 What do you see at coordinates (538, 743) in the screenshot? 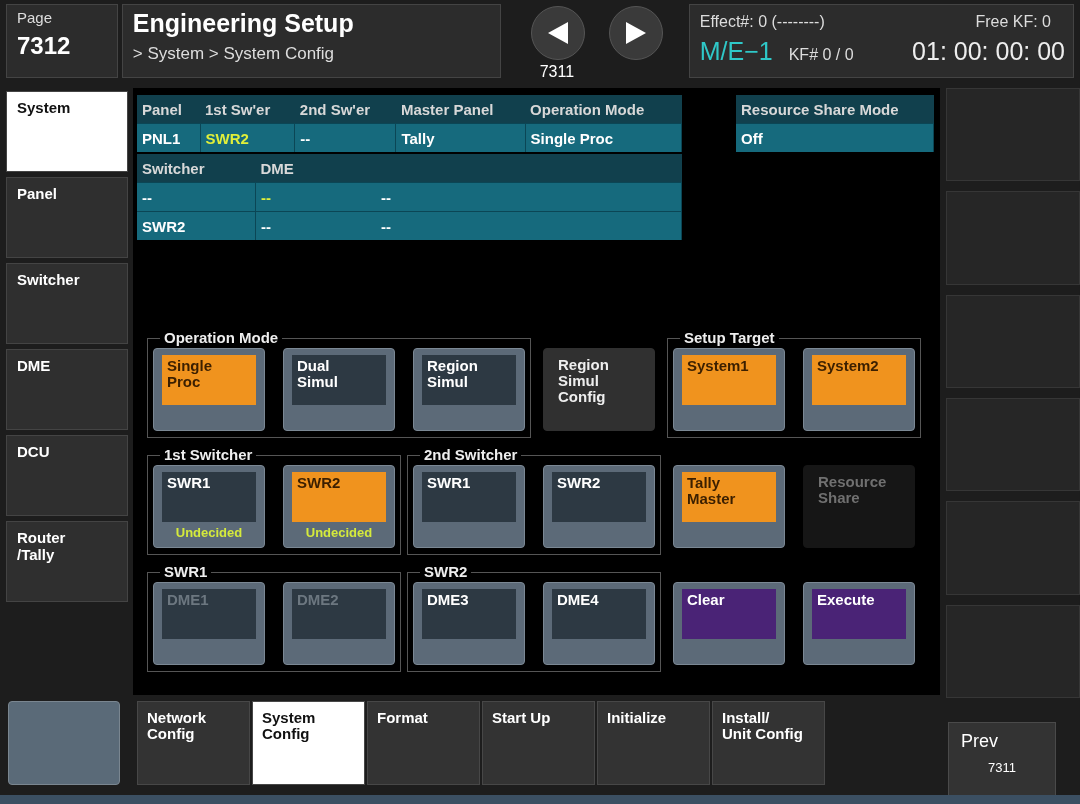
I see `menu-tab: Start Up` at bounding box center [538, 743].